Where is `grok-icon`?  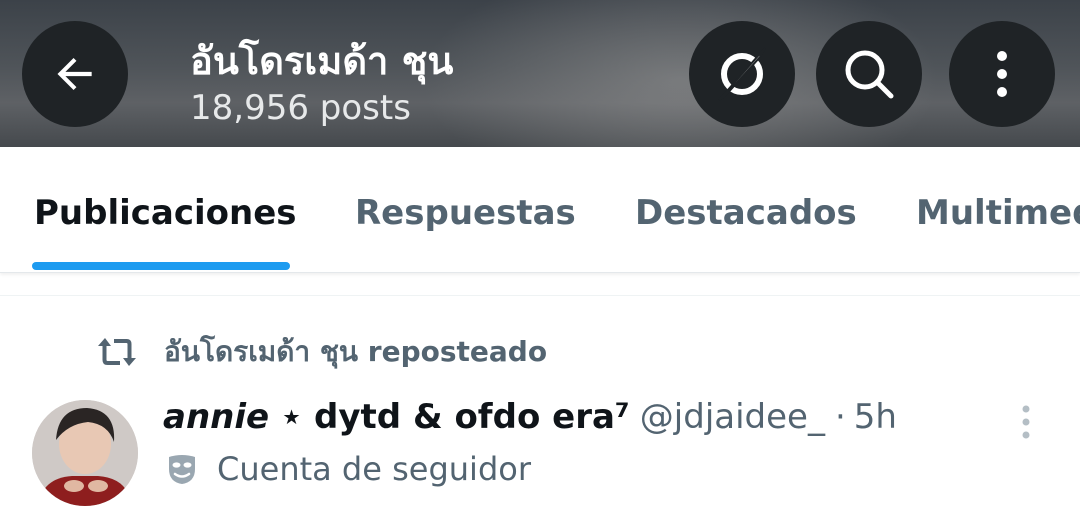
grok-icon is located at coordinates (742, 74).